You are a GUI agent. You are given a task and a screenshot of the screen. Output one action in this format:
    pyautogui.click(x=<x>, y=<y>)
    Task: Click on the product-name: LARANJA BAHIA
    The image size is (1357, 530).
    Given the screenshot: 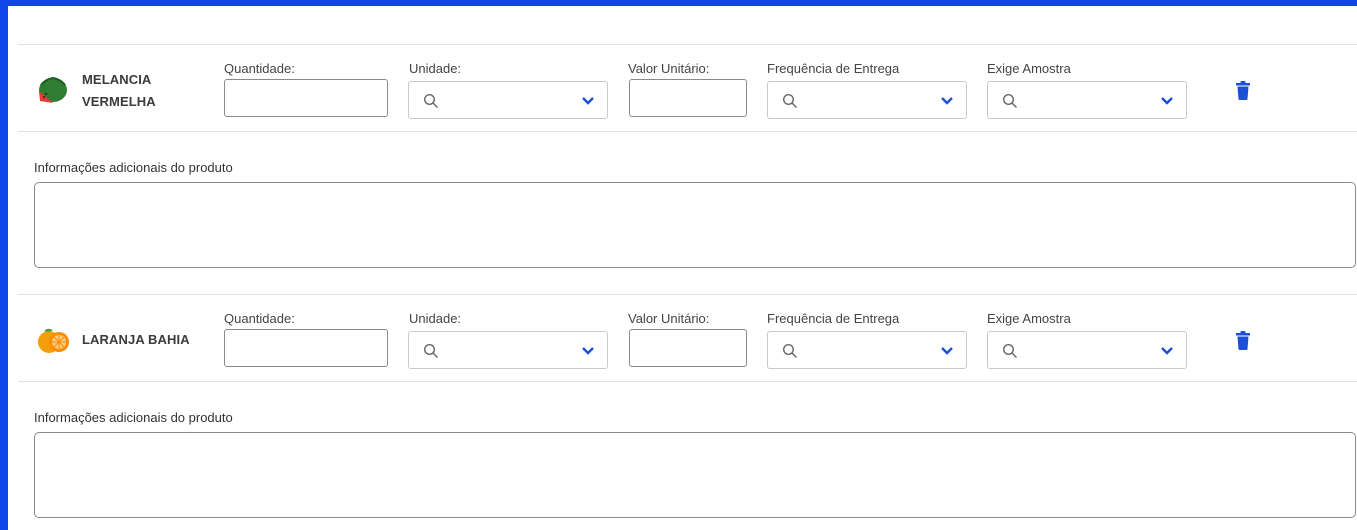 What is the action you would take?
    pyautogui.click(x=136, y=339)
    